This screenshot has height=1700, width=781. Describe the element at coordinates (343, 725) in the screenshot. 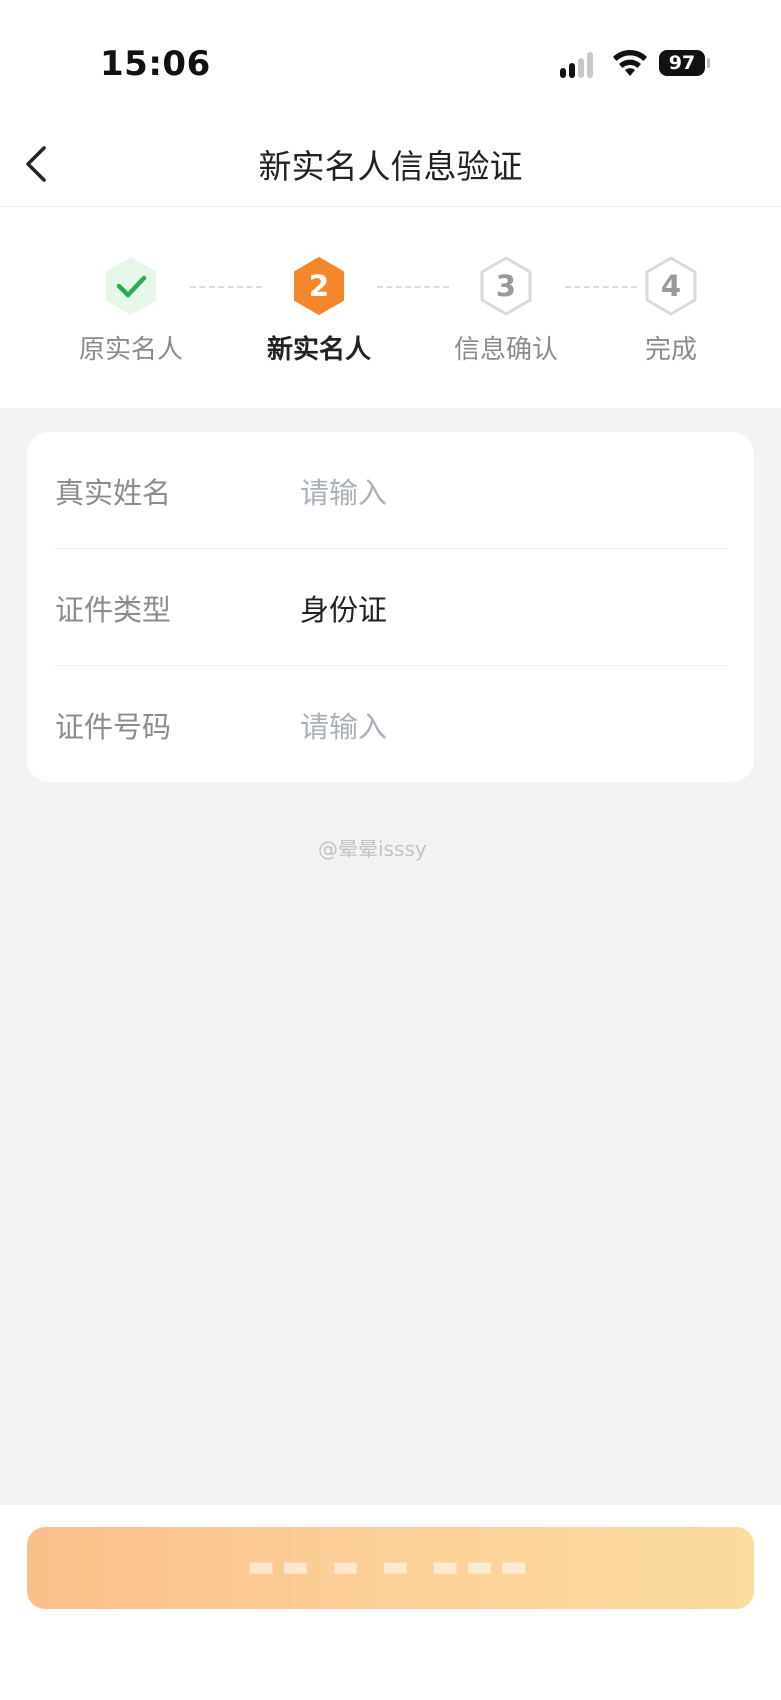

I see `id-number-input: 请输入` at that location.